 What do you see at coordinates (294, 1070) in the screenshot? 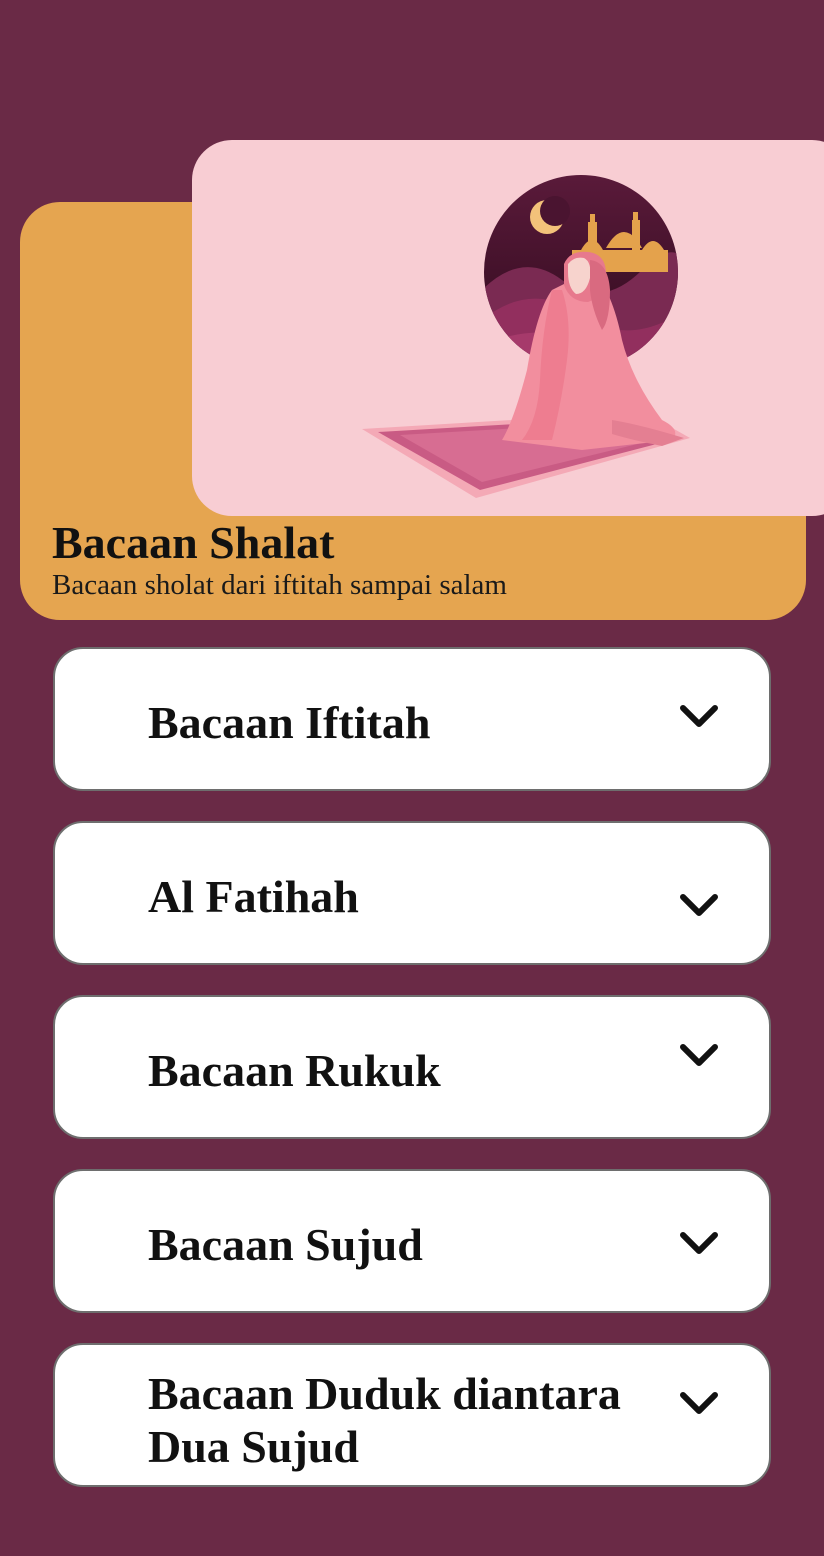
I see `accordion-item-label: Bacaan Rukuk` at bounding box center [294, 1070].